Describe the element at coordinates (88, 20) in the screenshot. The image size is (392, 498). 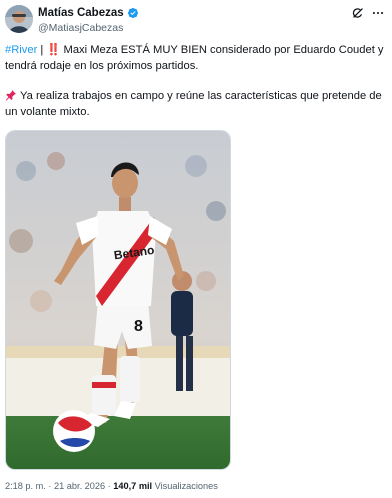
I see `author-names: Matías Cabezas @MatiasjCabezas` at that location.